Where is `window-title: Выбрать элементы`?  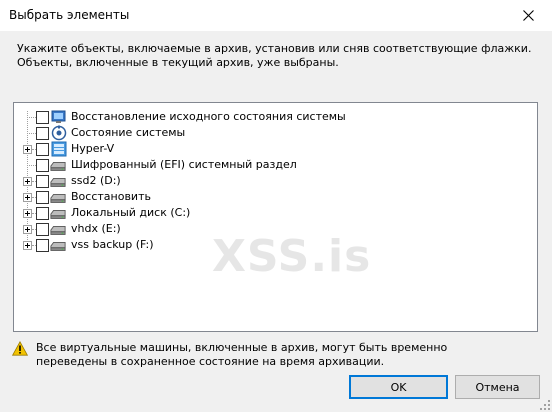
window-title: Выбрать элементы is located at coordinates (69, 15).